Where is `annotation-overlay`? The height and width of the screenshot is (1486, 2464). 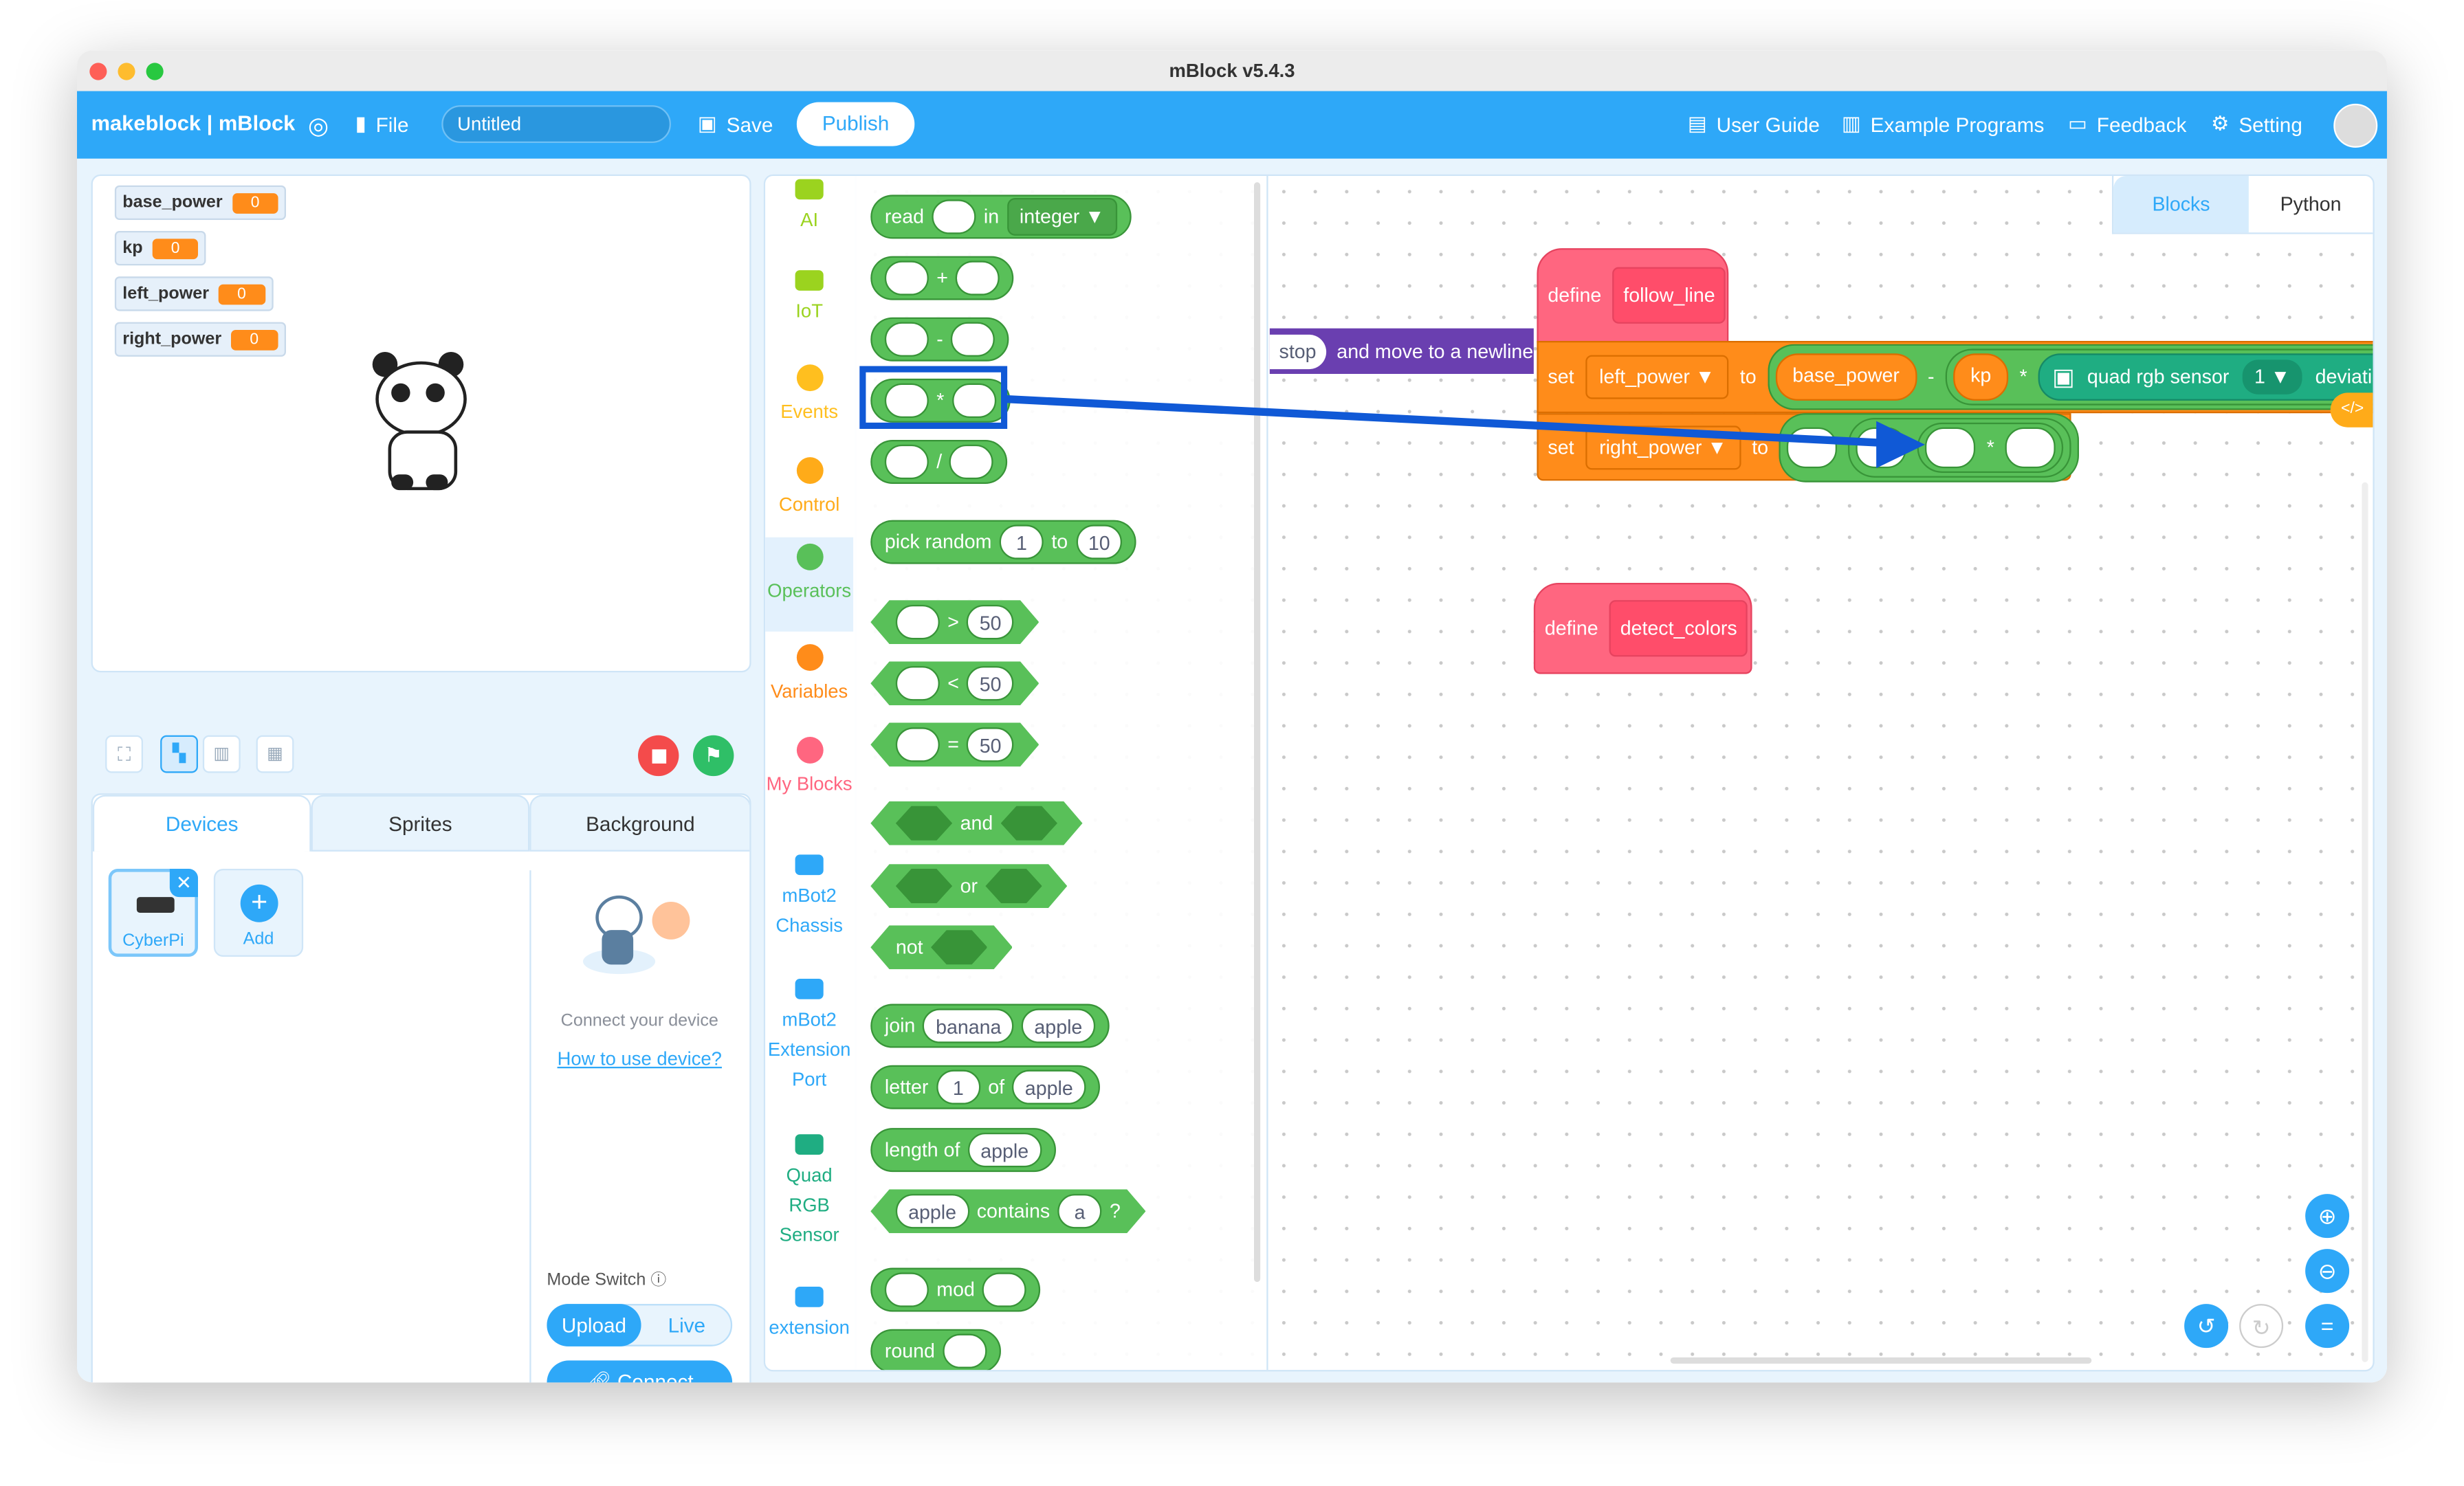 annotation-overlay is located at coordinates (1392, 418).